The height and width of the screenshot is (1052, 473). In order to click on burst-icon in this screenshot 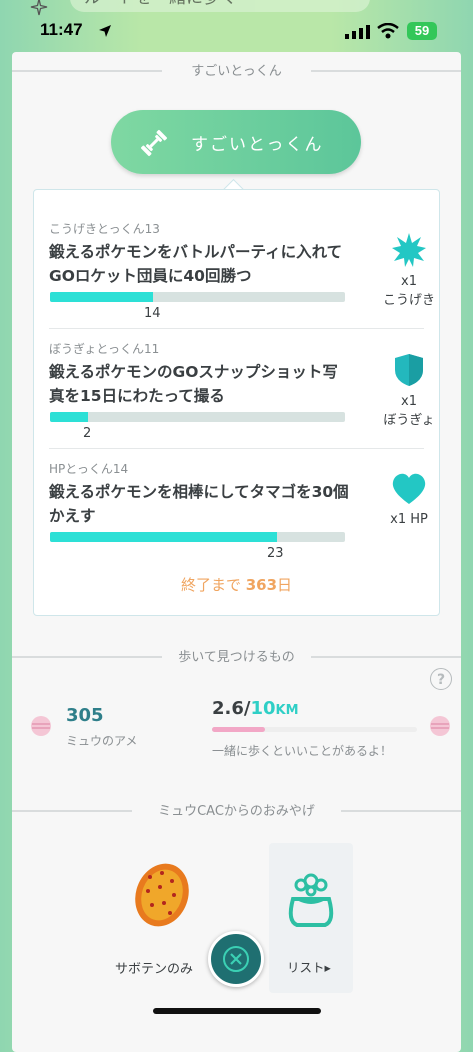, I will do `click(409, 250)`.